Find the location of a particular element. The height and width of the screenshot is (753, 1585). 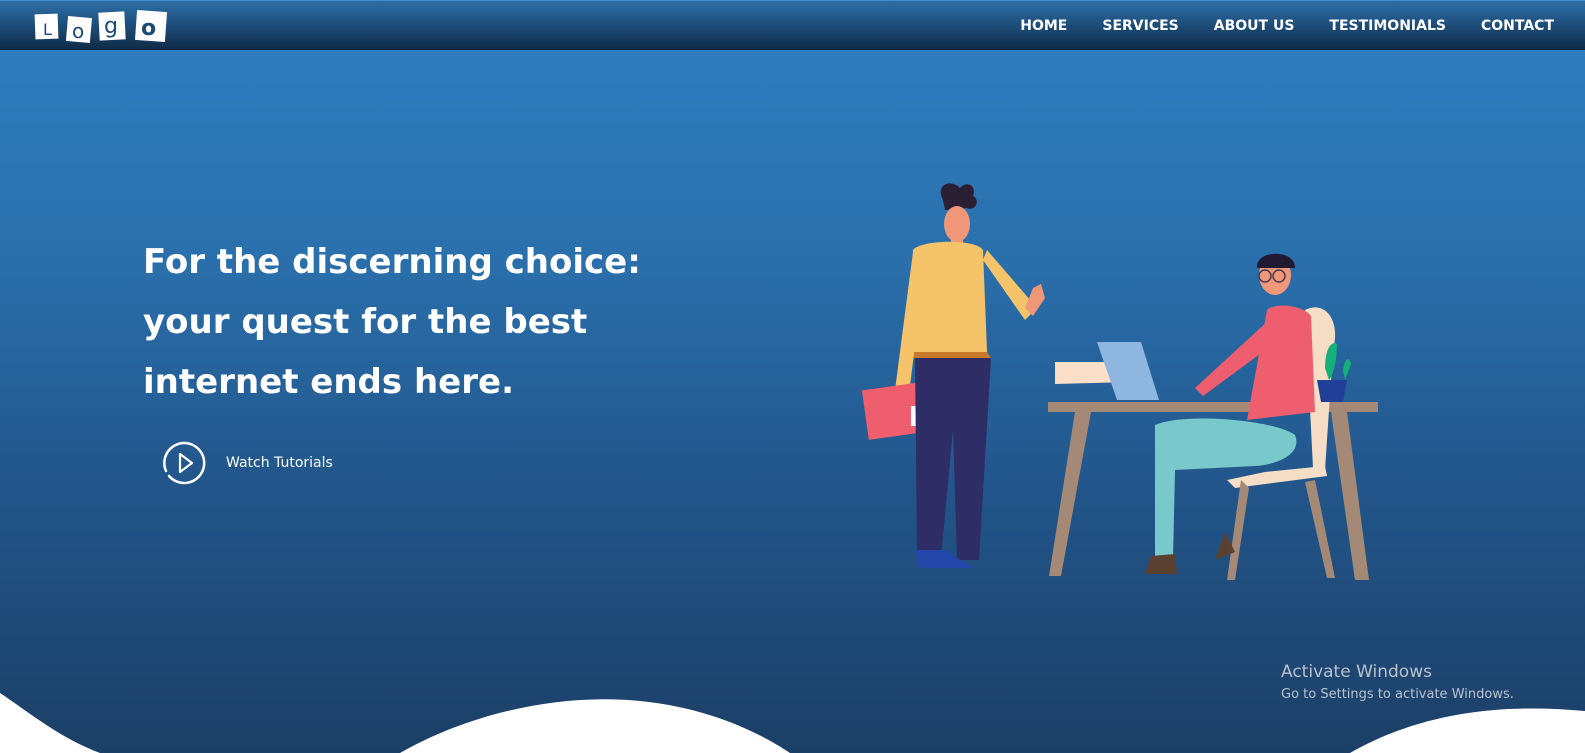

sitting-person-figure is located at coordinates (1240, 416).